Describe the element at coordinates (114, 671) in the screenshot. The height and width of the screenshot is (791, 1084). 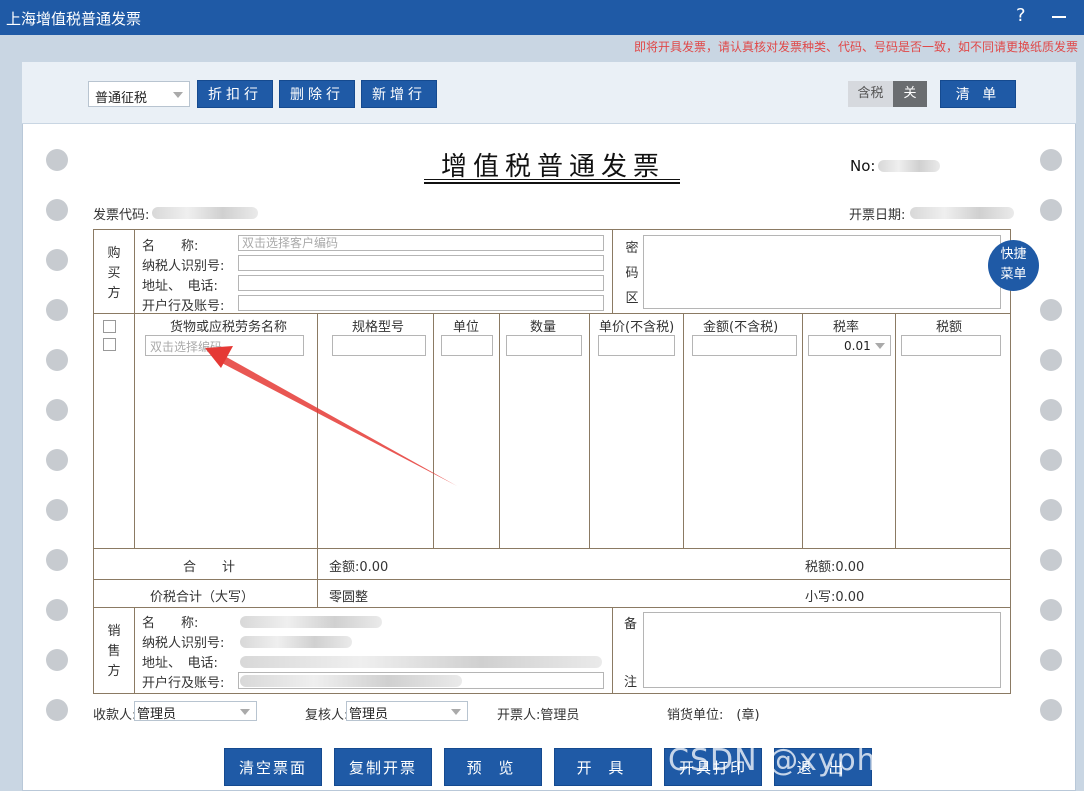
I see `seller-label-char: 方` at that location.